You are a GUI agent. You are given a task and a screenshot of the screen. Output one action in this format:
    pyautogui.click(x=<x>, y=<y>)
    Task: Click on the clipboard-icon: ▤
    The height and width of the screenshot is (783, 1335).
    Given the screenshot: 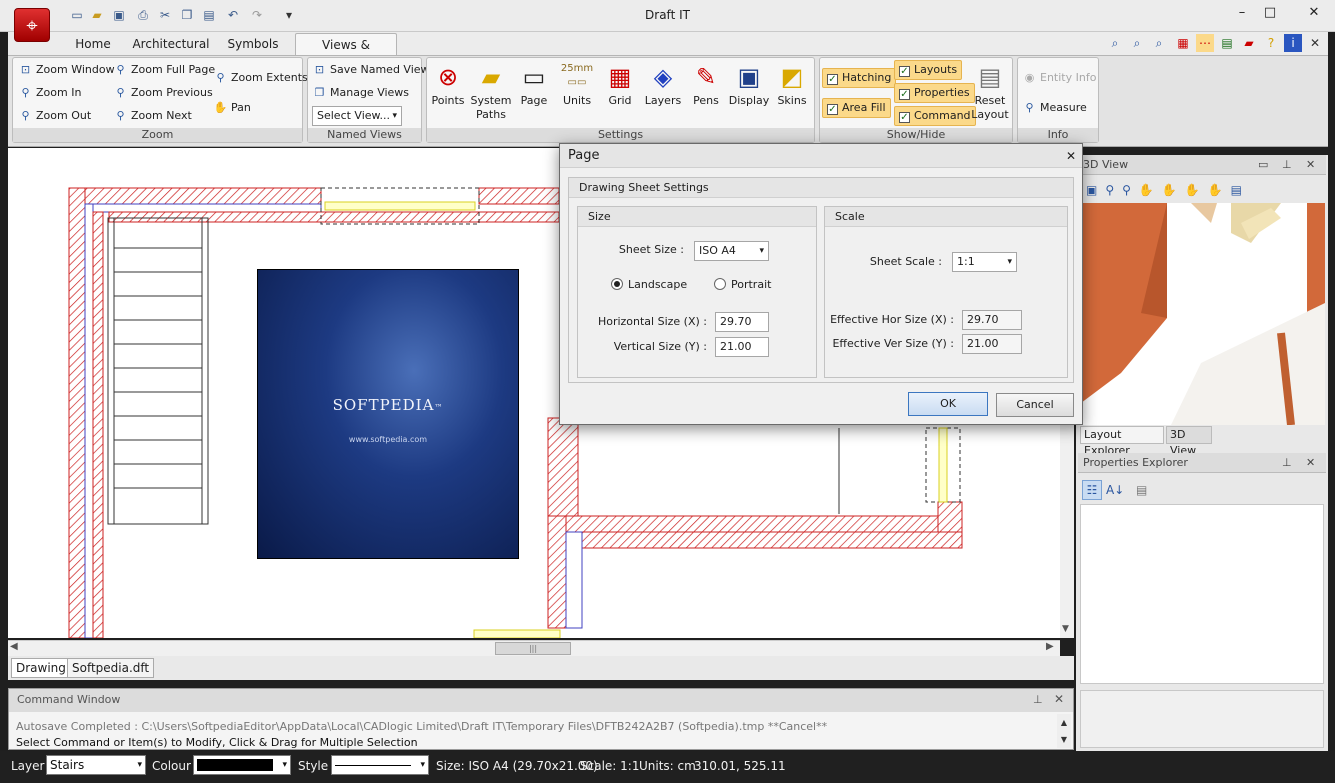 What is the action you would take?
    pyautogui.click(x=1227, y=43)
    